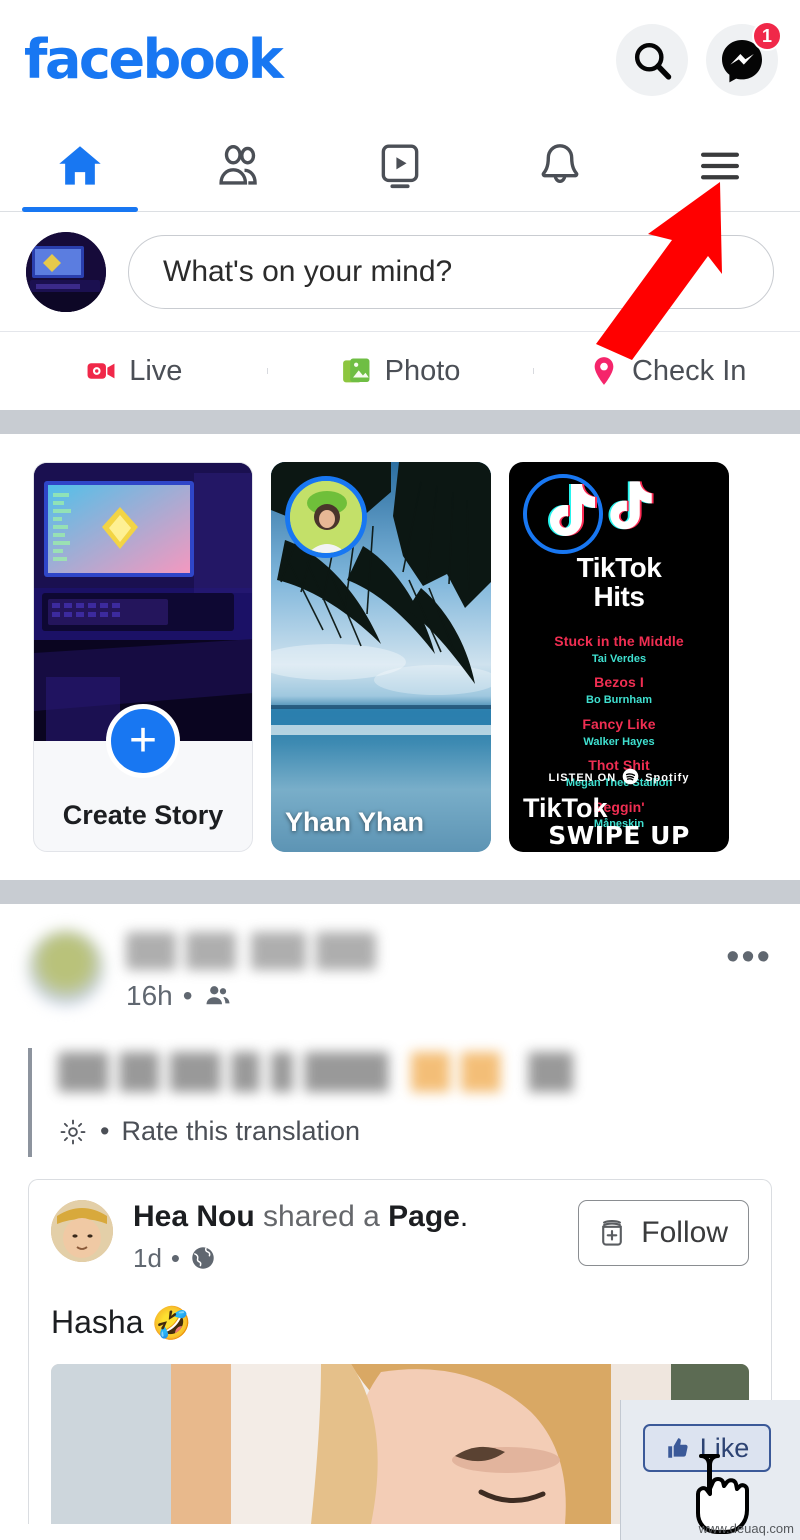 Image resolution: width=800 pixels, height=1540 pixels. What do you see at coordinates (619, 596) in the screenshot?
I see `tiktok-title-line2: Hits` at bounding box center [619, 596].